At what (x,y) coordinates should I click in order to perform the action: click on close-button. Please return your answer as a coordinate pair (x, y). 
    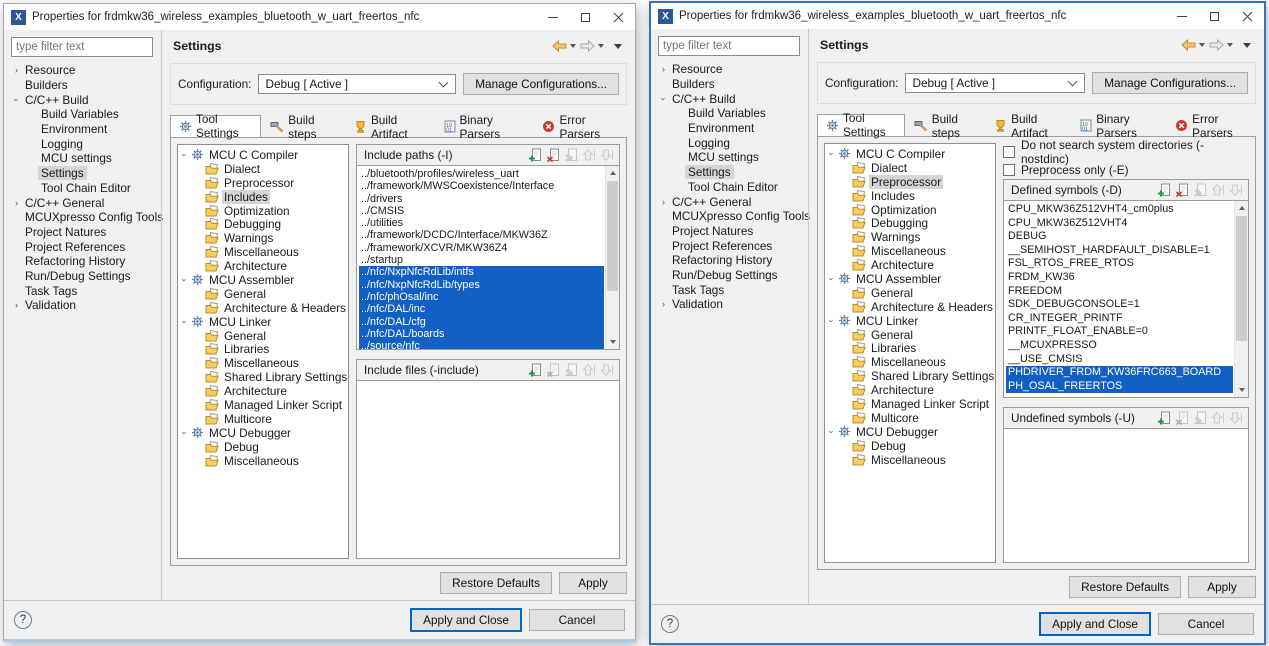
    Looking at the image, I should click on (618, 17).